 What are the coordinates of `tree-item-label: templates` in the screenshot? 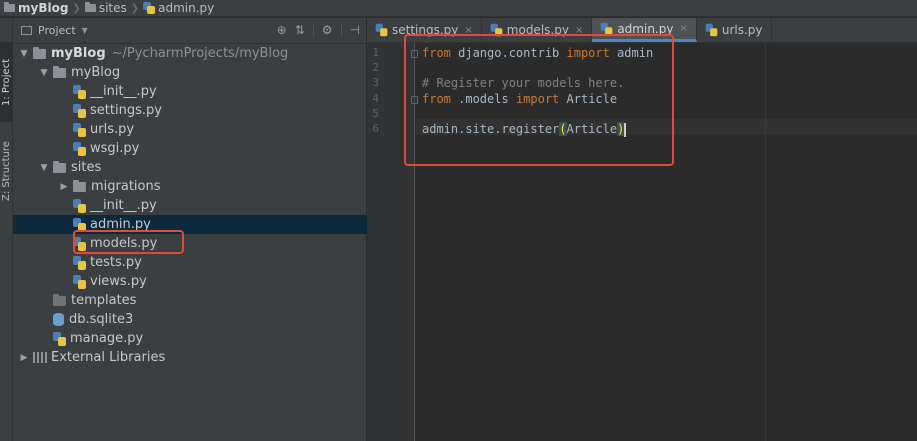 It's located at (104, 300).